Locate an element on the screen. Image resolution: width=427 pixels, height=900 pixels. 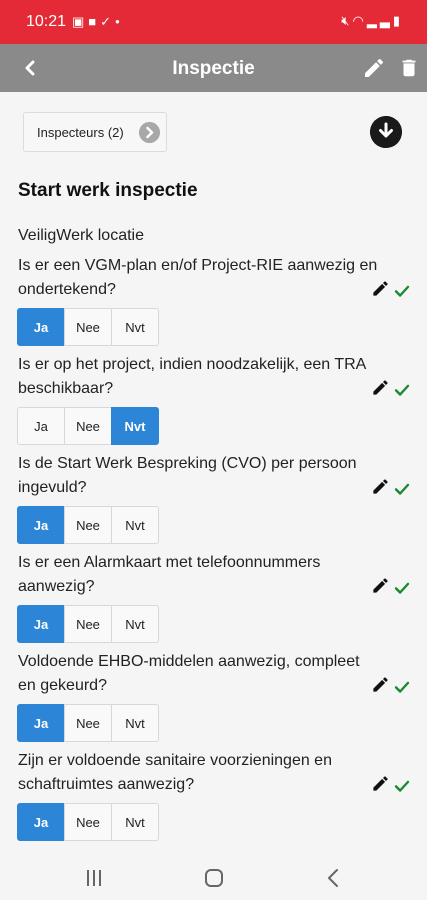
app-bar: Inspectie is located at coordinates (213, 68).